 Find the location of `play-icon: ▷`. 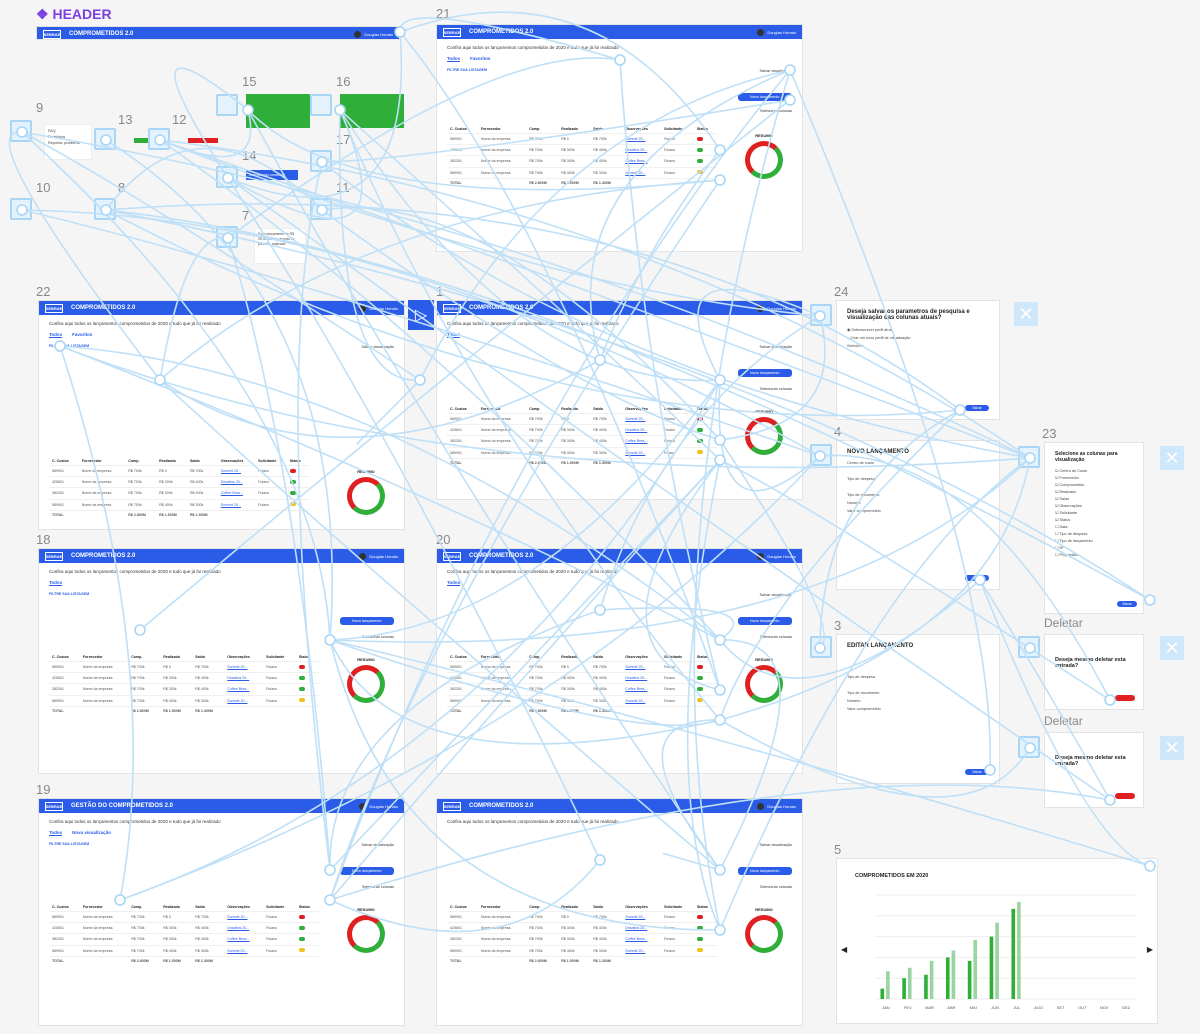

play-icon: ▷ is located at coordinates (421, 315).